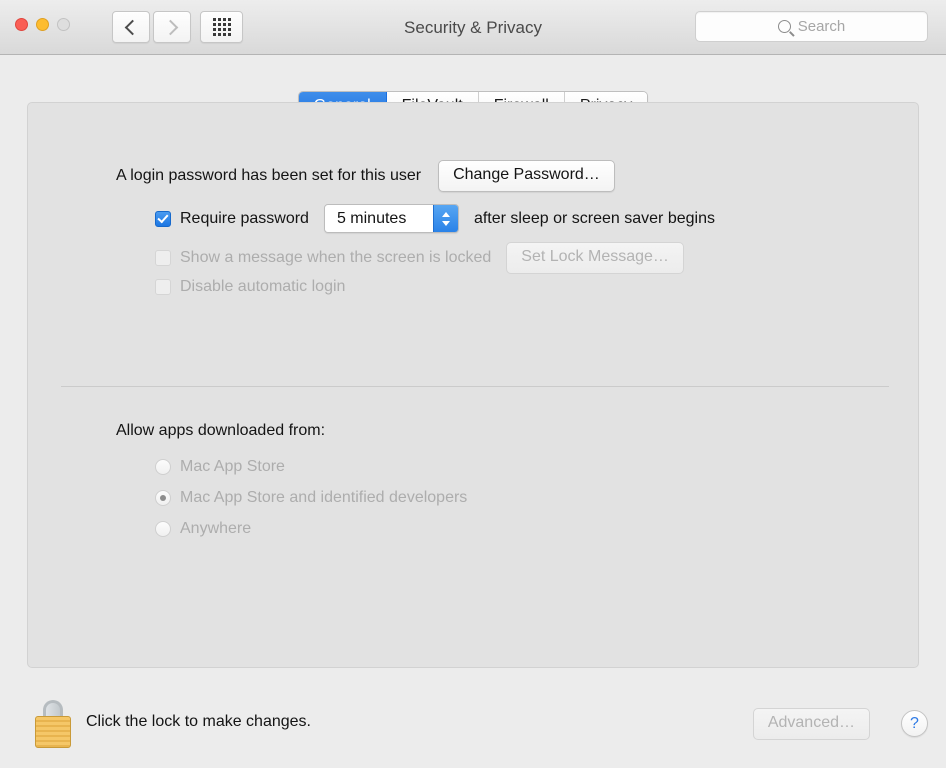 The image size is (946, 768). Describe the element at coordinates (784, 26) in the screenshot. I see `search-icon` at that location.